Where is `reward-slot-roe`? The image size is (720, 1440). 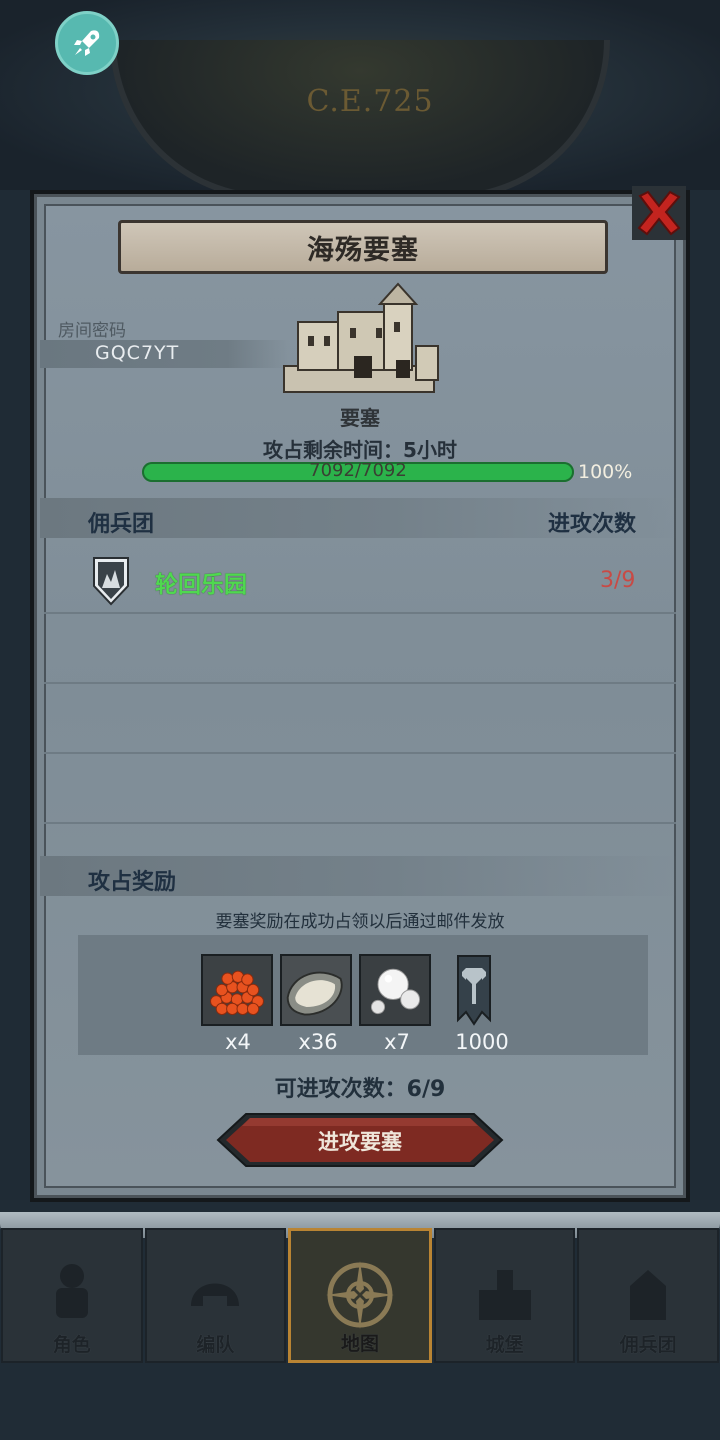
reward-slot-roe is located at coordinates (237, 990).